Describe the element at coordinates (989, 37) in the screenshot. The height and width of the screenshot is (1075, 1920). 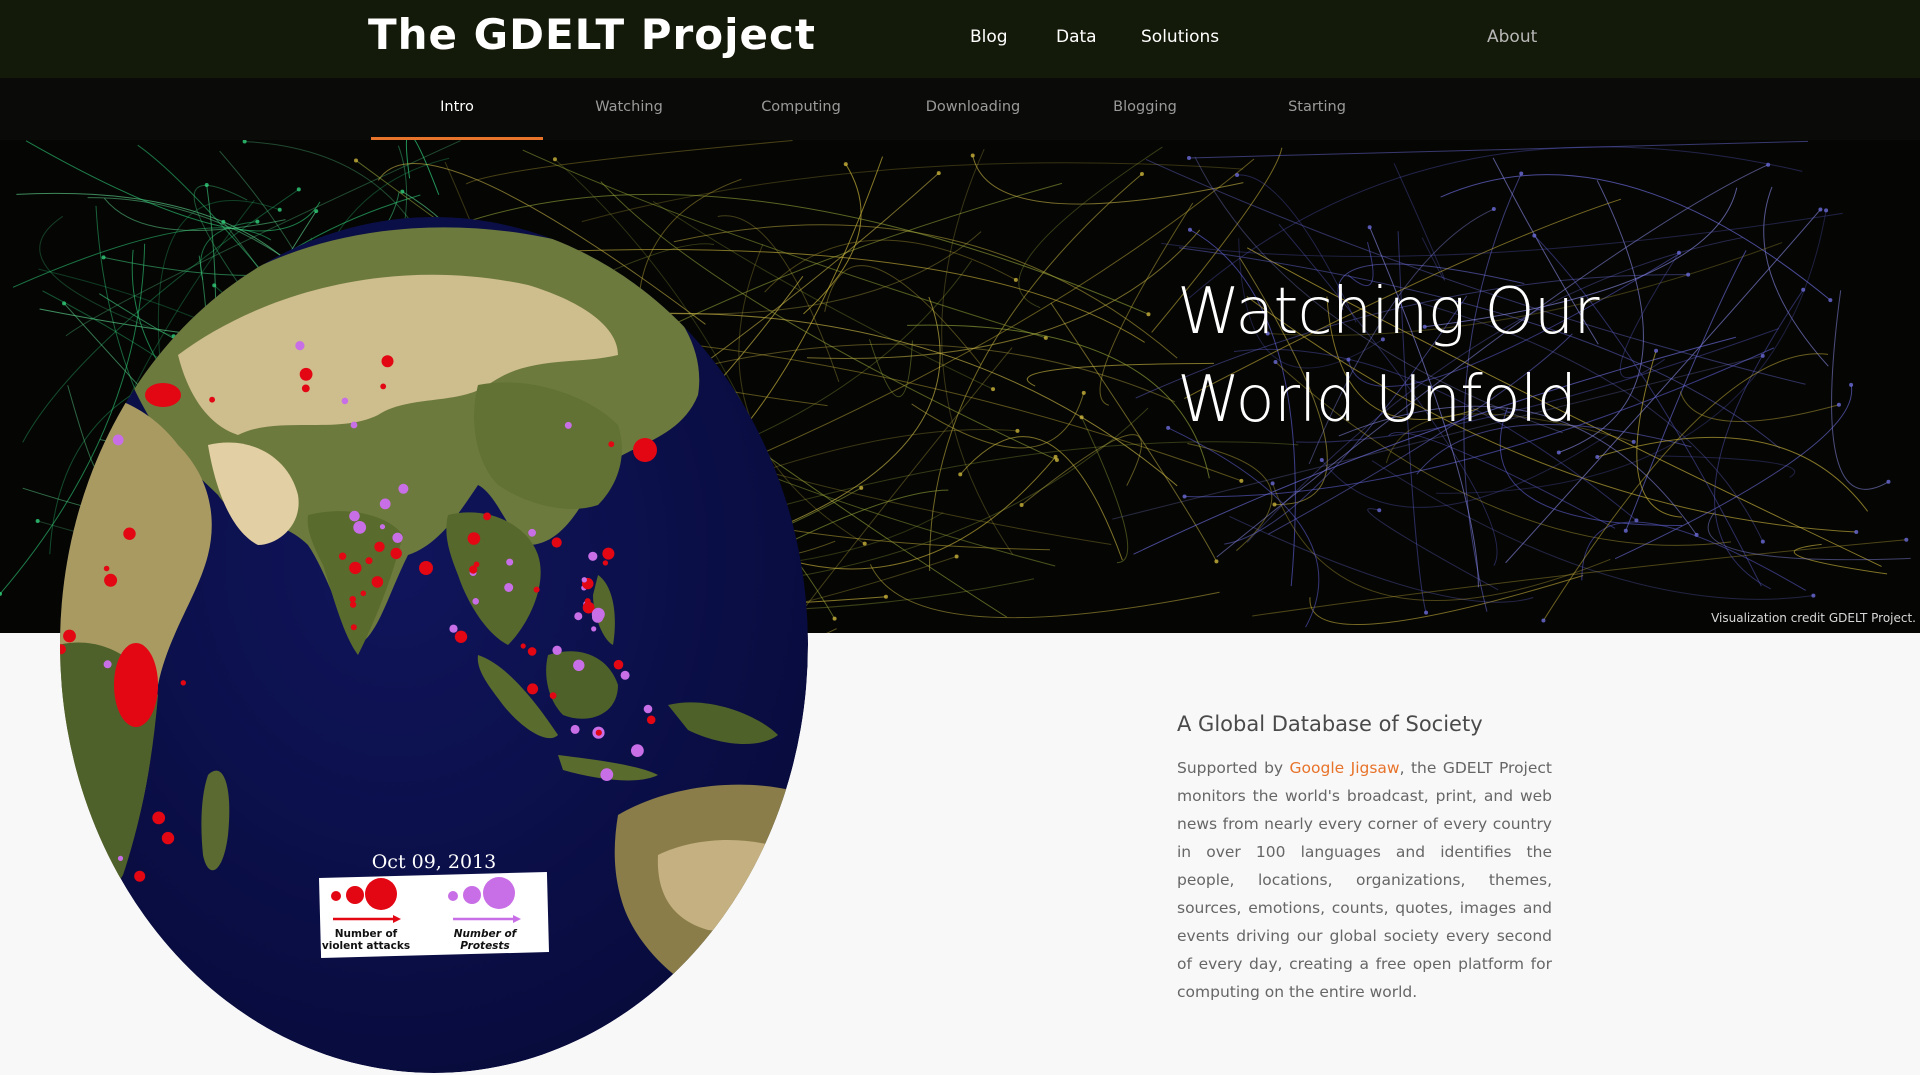
I see `nav-link-blog: Blog` at that location.